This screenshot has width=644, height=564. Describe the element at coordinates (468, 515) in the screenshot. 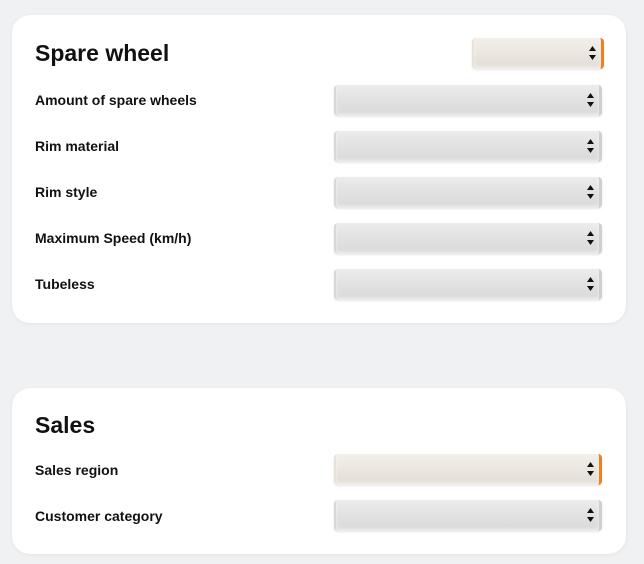

I see `customer-category-select` at that location.